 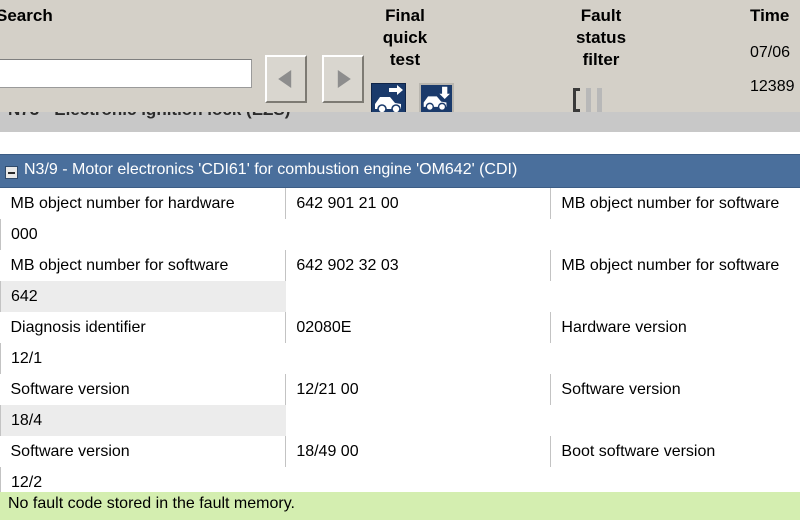 What do you see at coordinates (119, 265) in the screenshot?
I see `row-label-left: MB object number for software` at bounding box center [119, 265].